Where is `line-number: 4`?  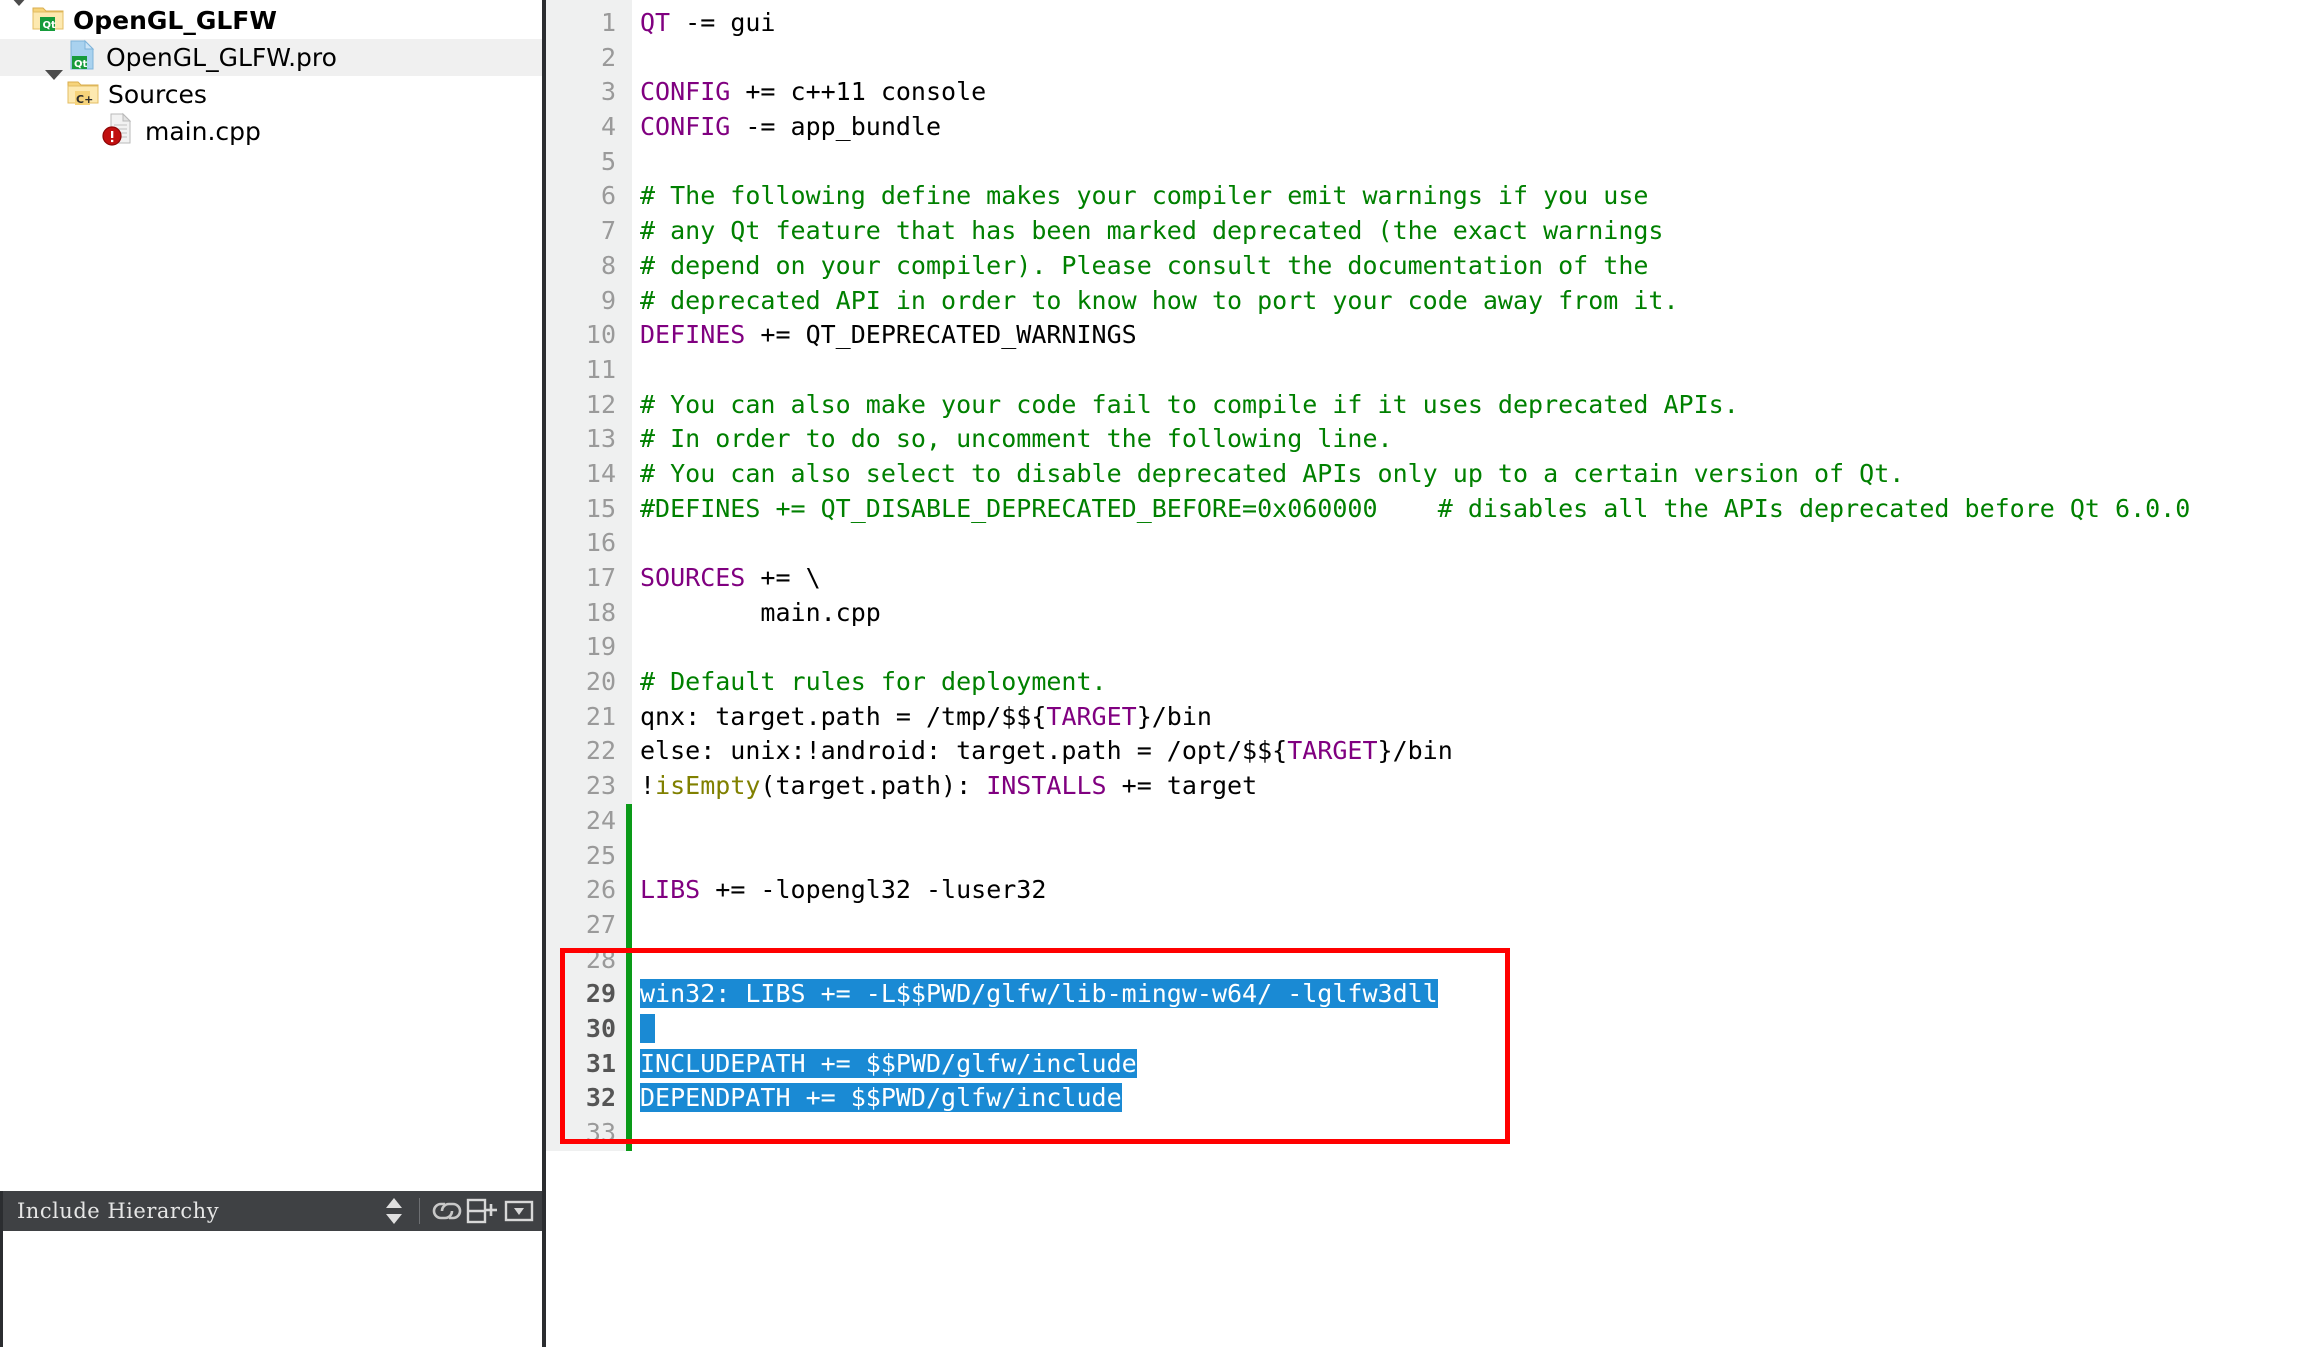
line-number: 4 is located at coordinates (608, 127).